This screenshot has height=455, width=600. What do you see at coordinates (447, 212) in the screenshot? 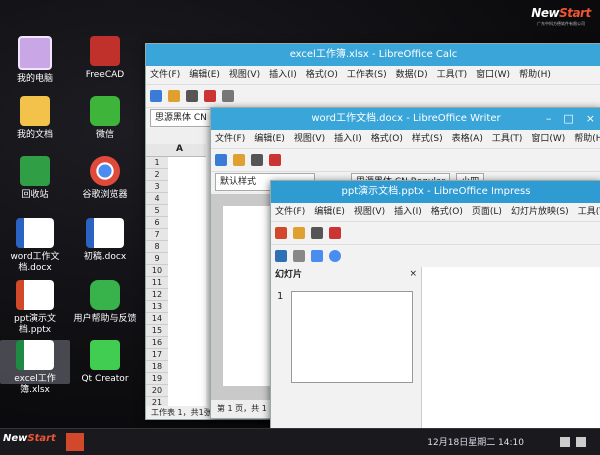
I see `impress-menu-format: 格式(O)` at bounding box center [447, 212].